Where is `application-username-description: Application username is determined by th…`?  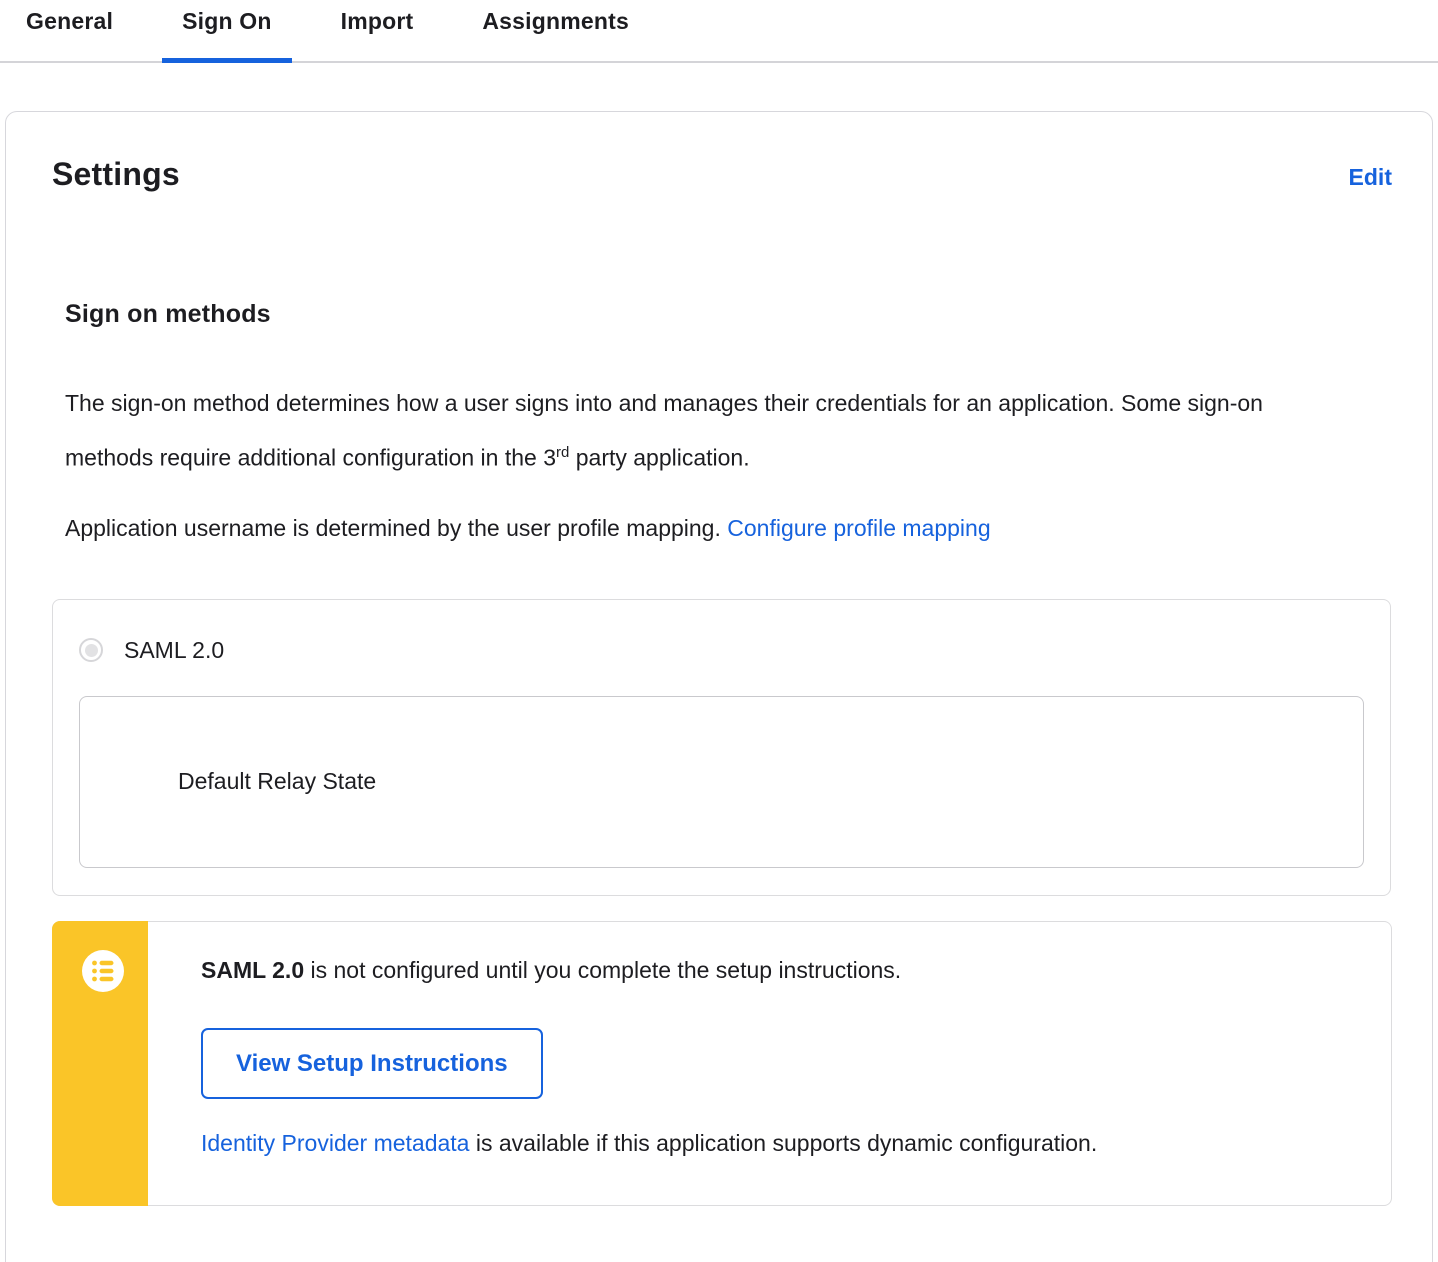
application-username-description: Application username is determined by th… is located at coordinates (710, 528).